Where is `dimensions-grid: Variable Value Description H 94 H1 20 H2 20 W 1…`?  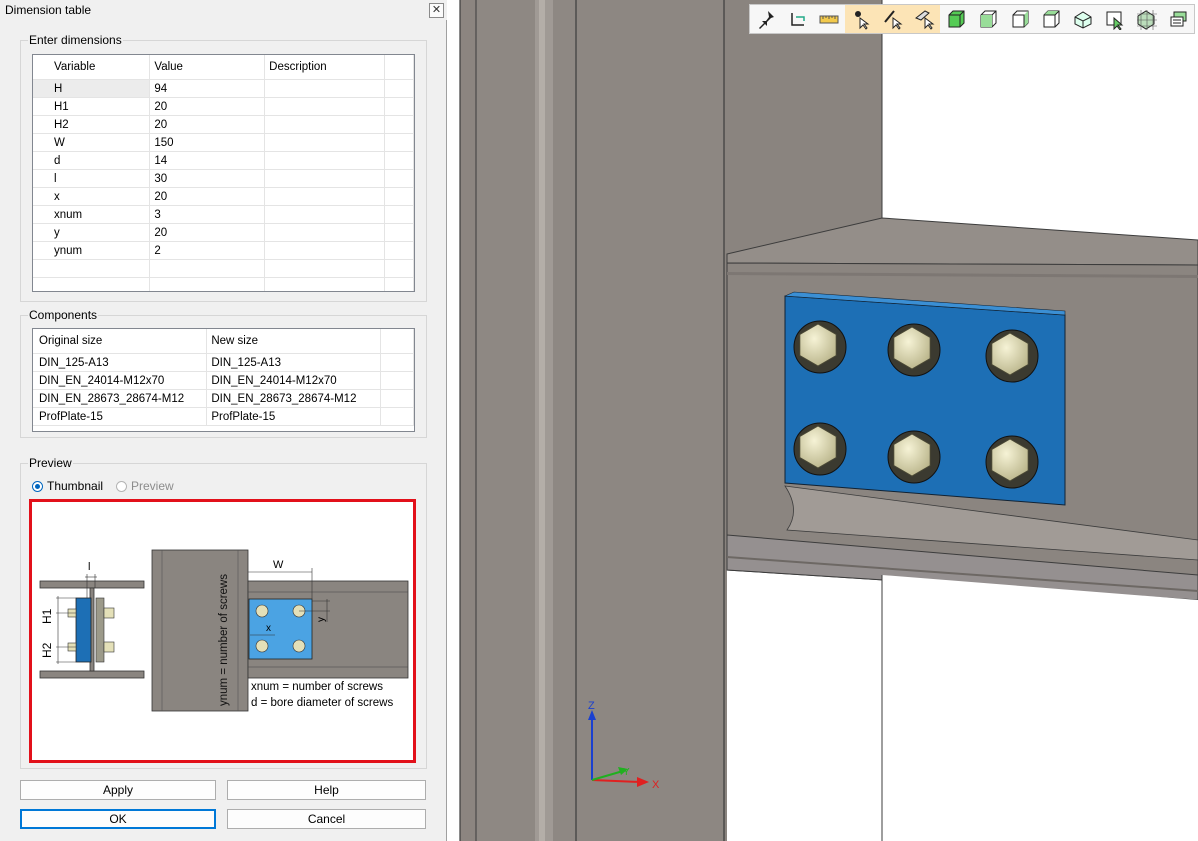
dimensions-grid: Variable Value Description H 94 H1 20 H2 20 W 1… is located at coordinates (223, 173).